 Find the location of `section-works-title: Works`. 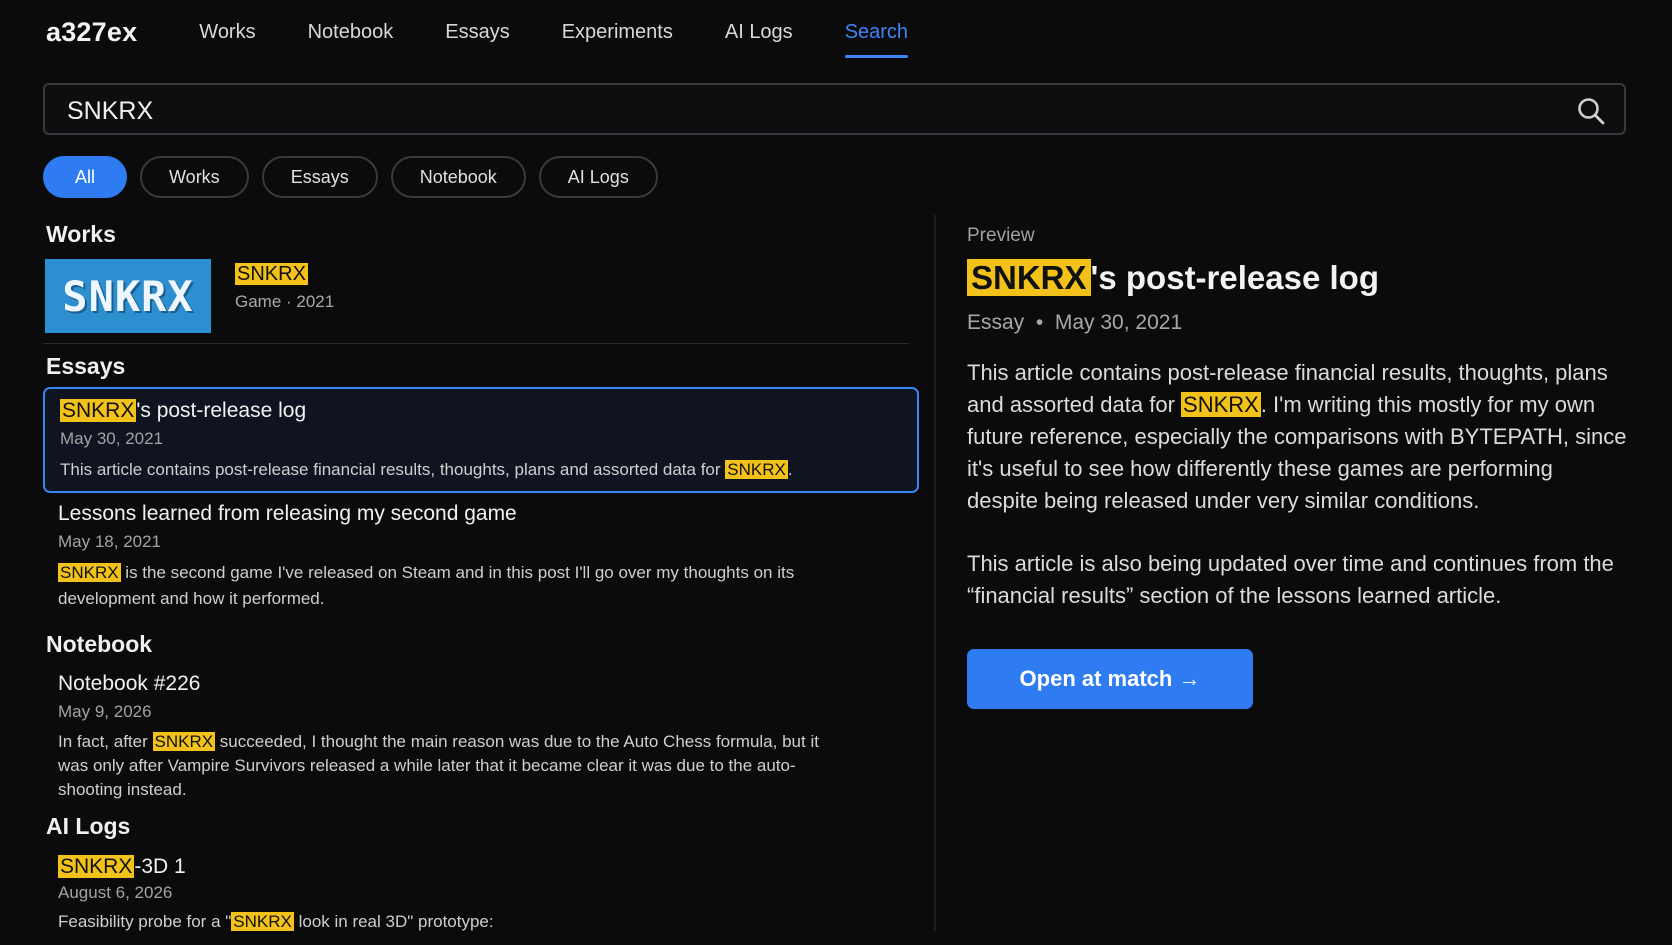

section-works-title: Works is located at coordinates (81, 234).